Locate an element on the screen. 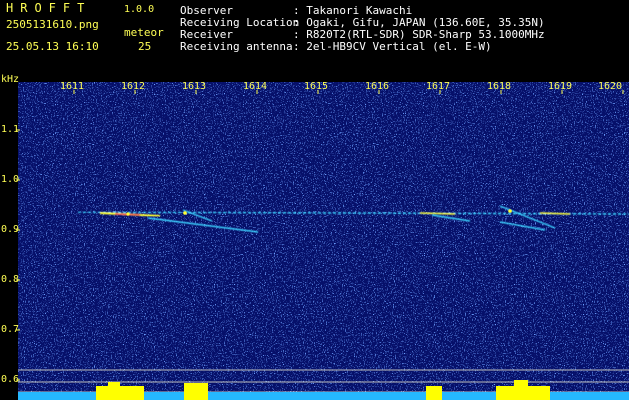 Image resolution: width=629 pixels, height=400 pixels. app-title: HROFFT is located at coordinates (49, 8).